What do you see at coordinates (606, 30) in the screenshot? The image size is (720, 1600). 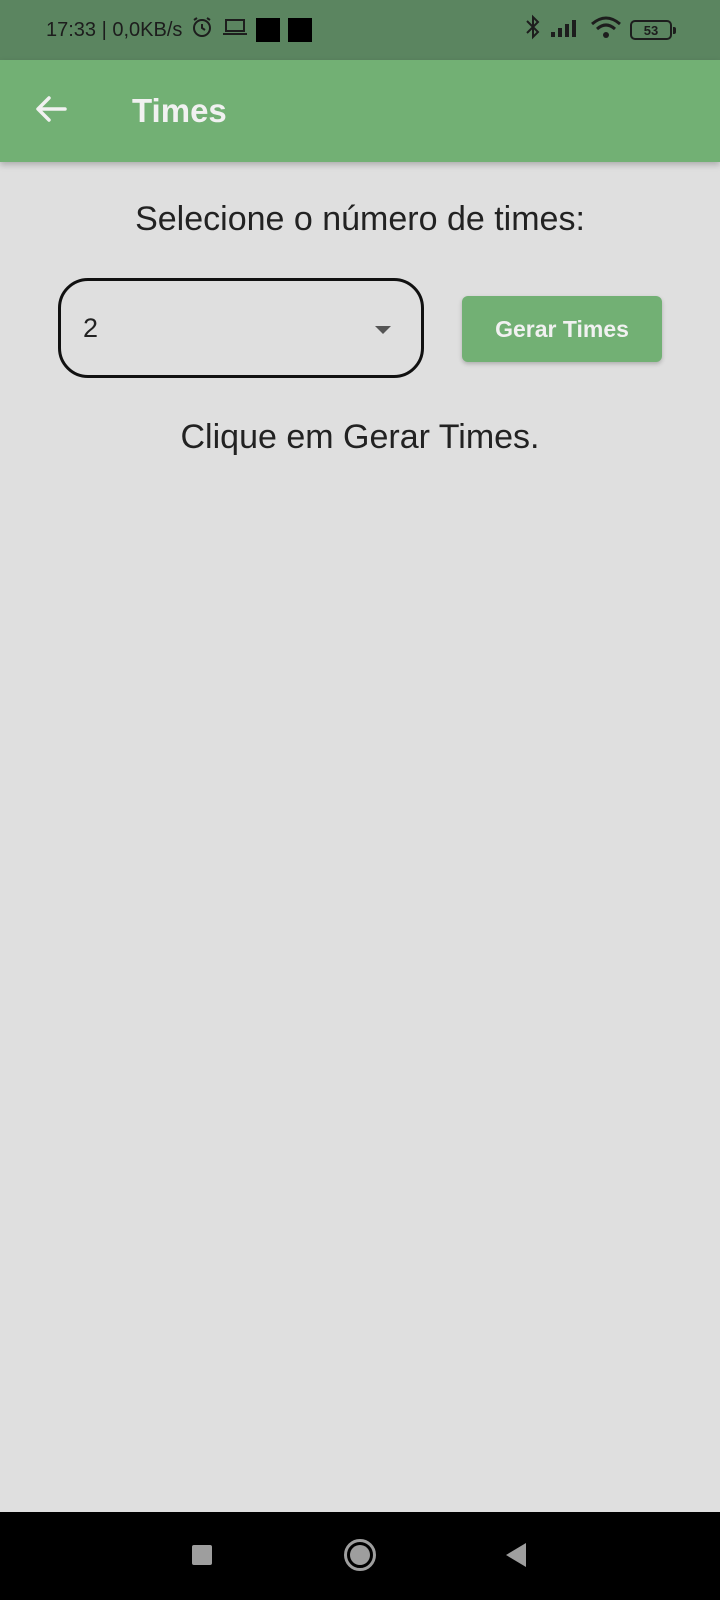 I see `wifi-icon` at bounding box center [606, 30].